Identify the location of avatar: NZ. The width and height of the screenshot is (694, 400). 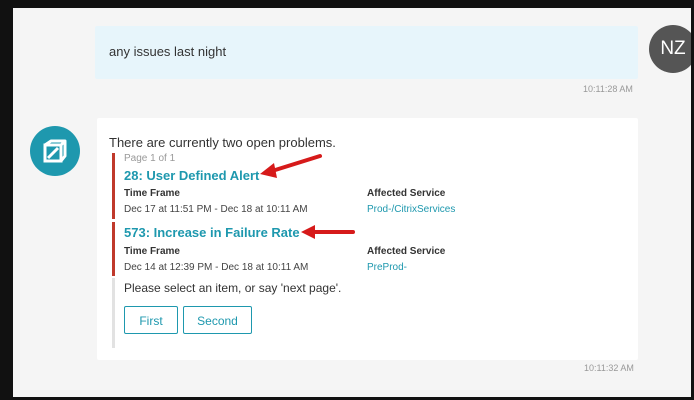
(670, 49).